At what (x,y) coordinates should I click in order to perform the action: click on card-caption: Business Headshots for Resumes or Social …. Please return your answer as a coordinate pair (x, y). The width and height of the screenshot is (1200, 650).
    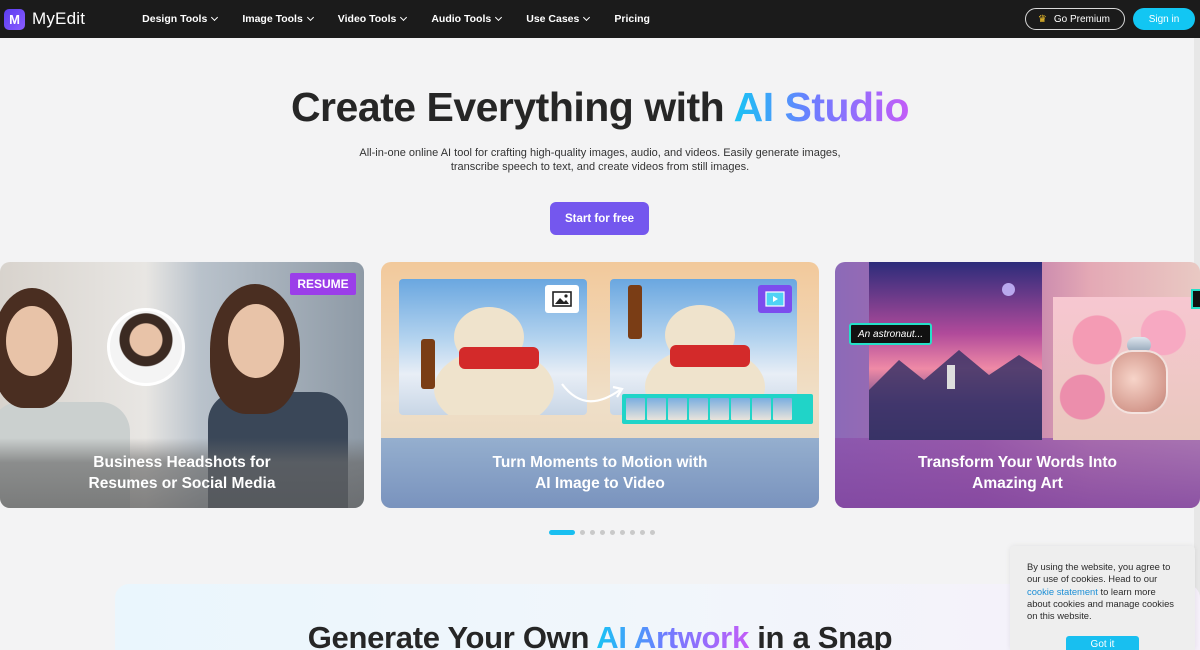
    Looking at the image, I should click on (182, 473).